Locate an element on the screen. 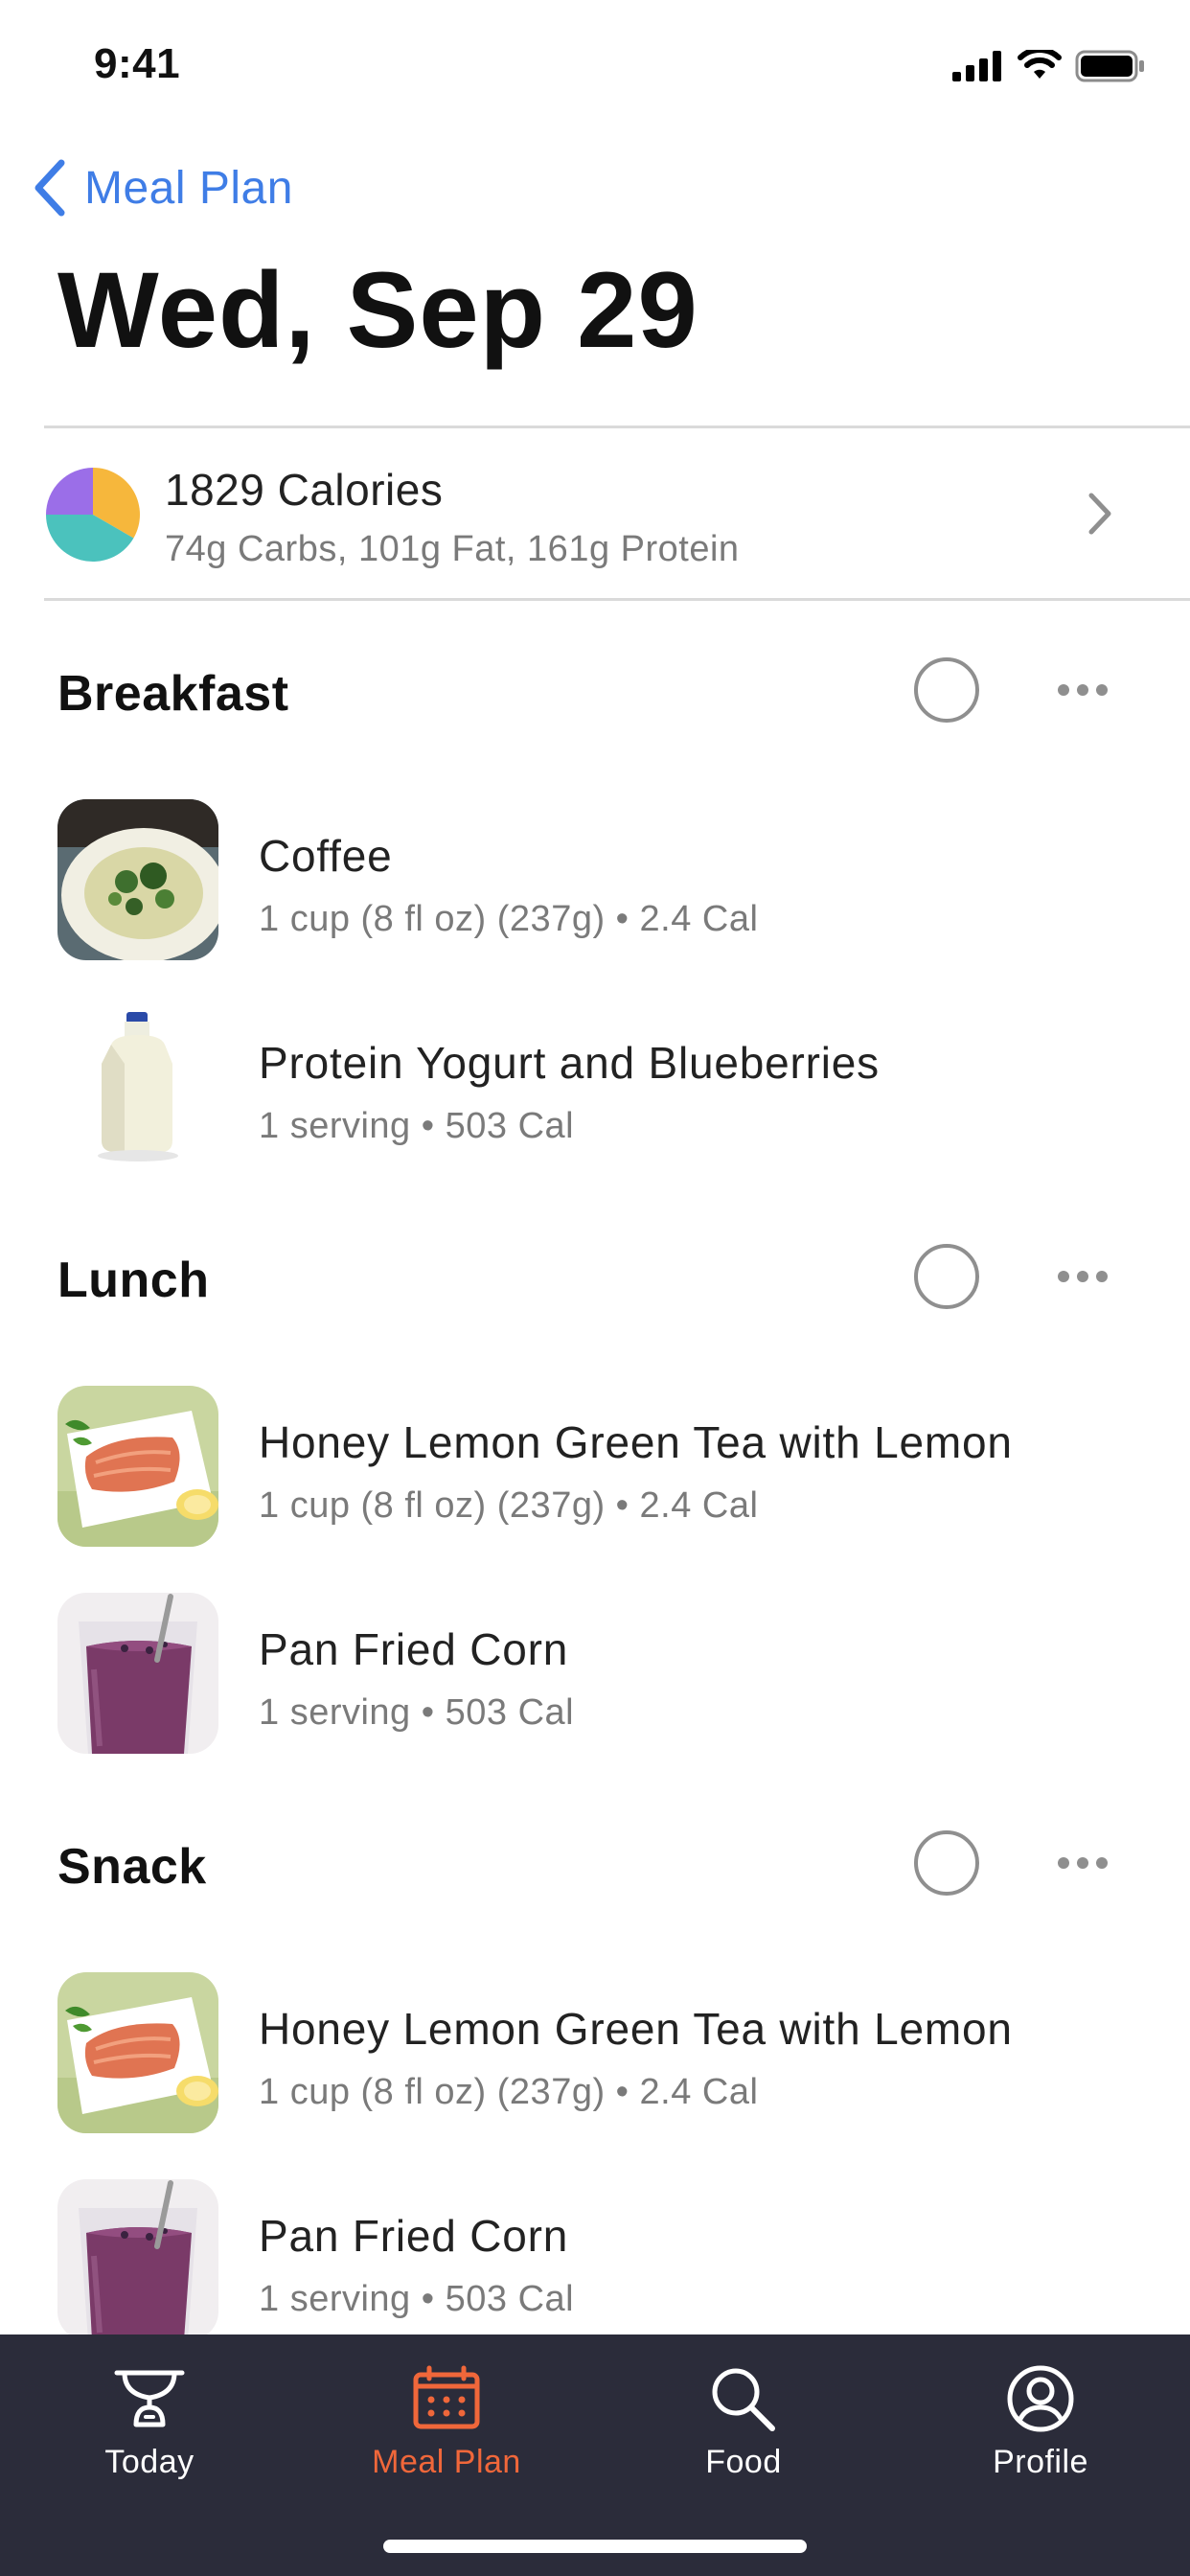 The image size is (1190, 2576). battery-icon is located at coordinates (1109, 66).